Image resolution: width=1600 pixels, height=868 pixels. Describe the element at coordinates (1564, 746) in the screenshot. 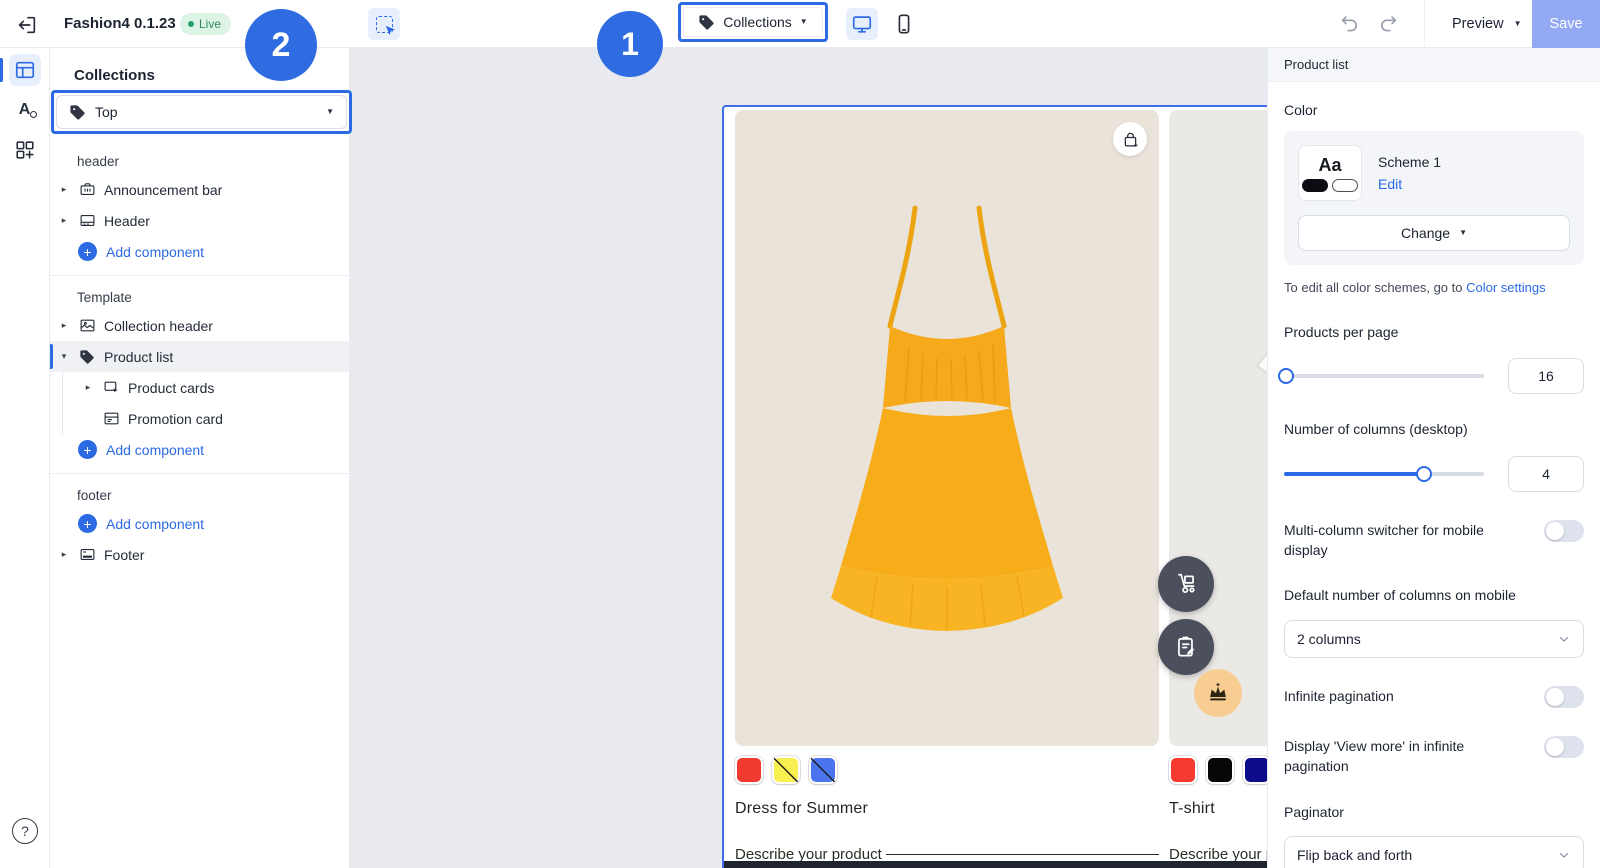

I see `view-more-toggle` at that location.